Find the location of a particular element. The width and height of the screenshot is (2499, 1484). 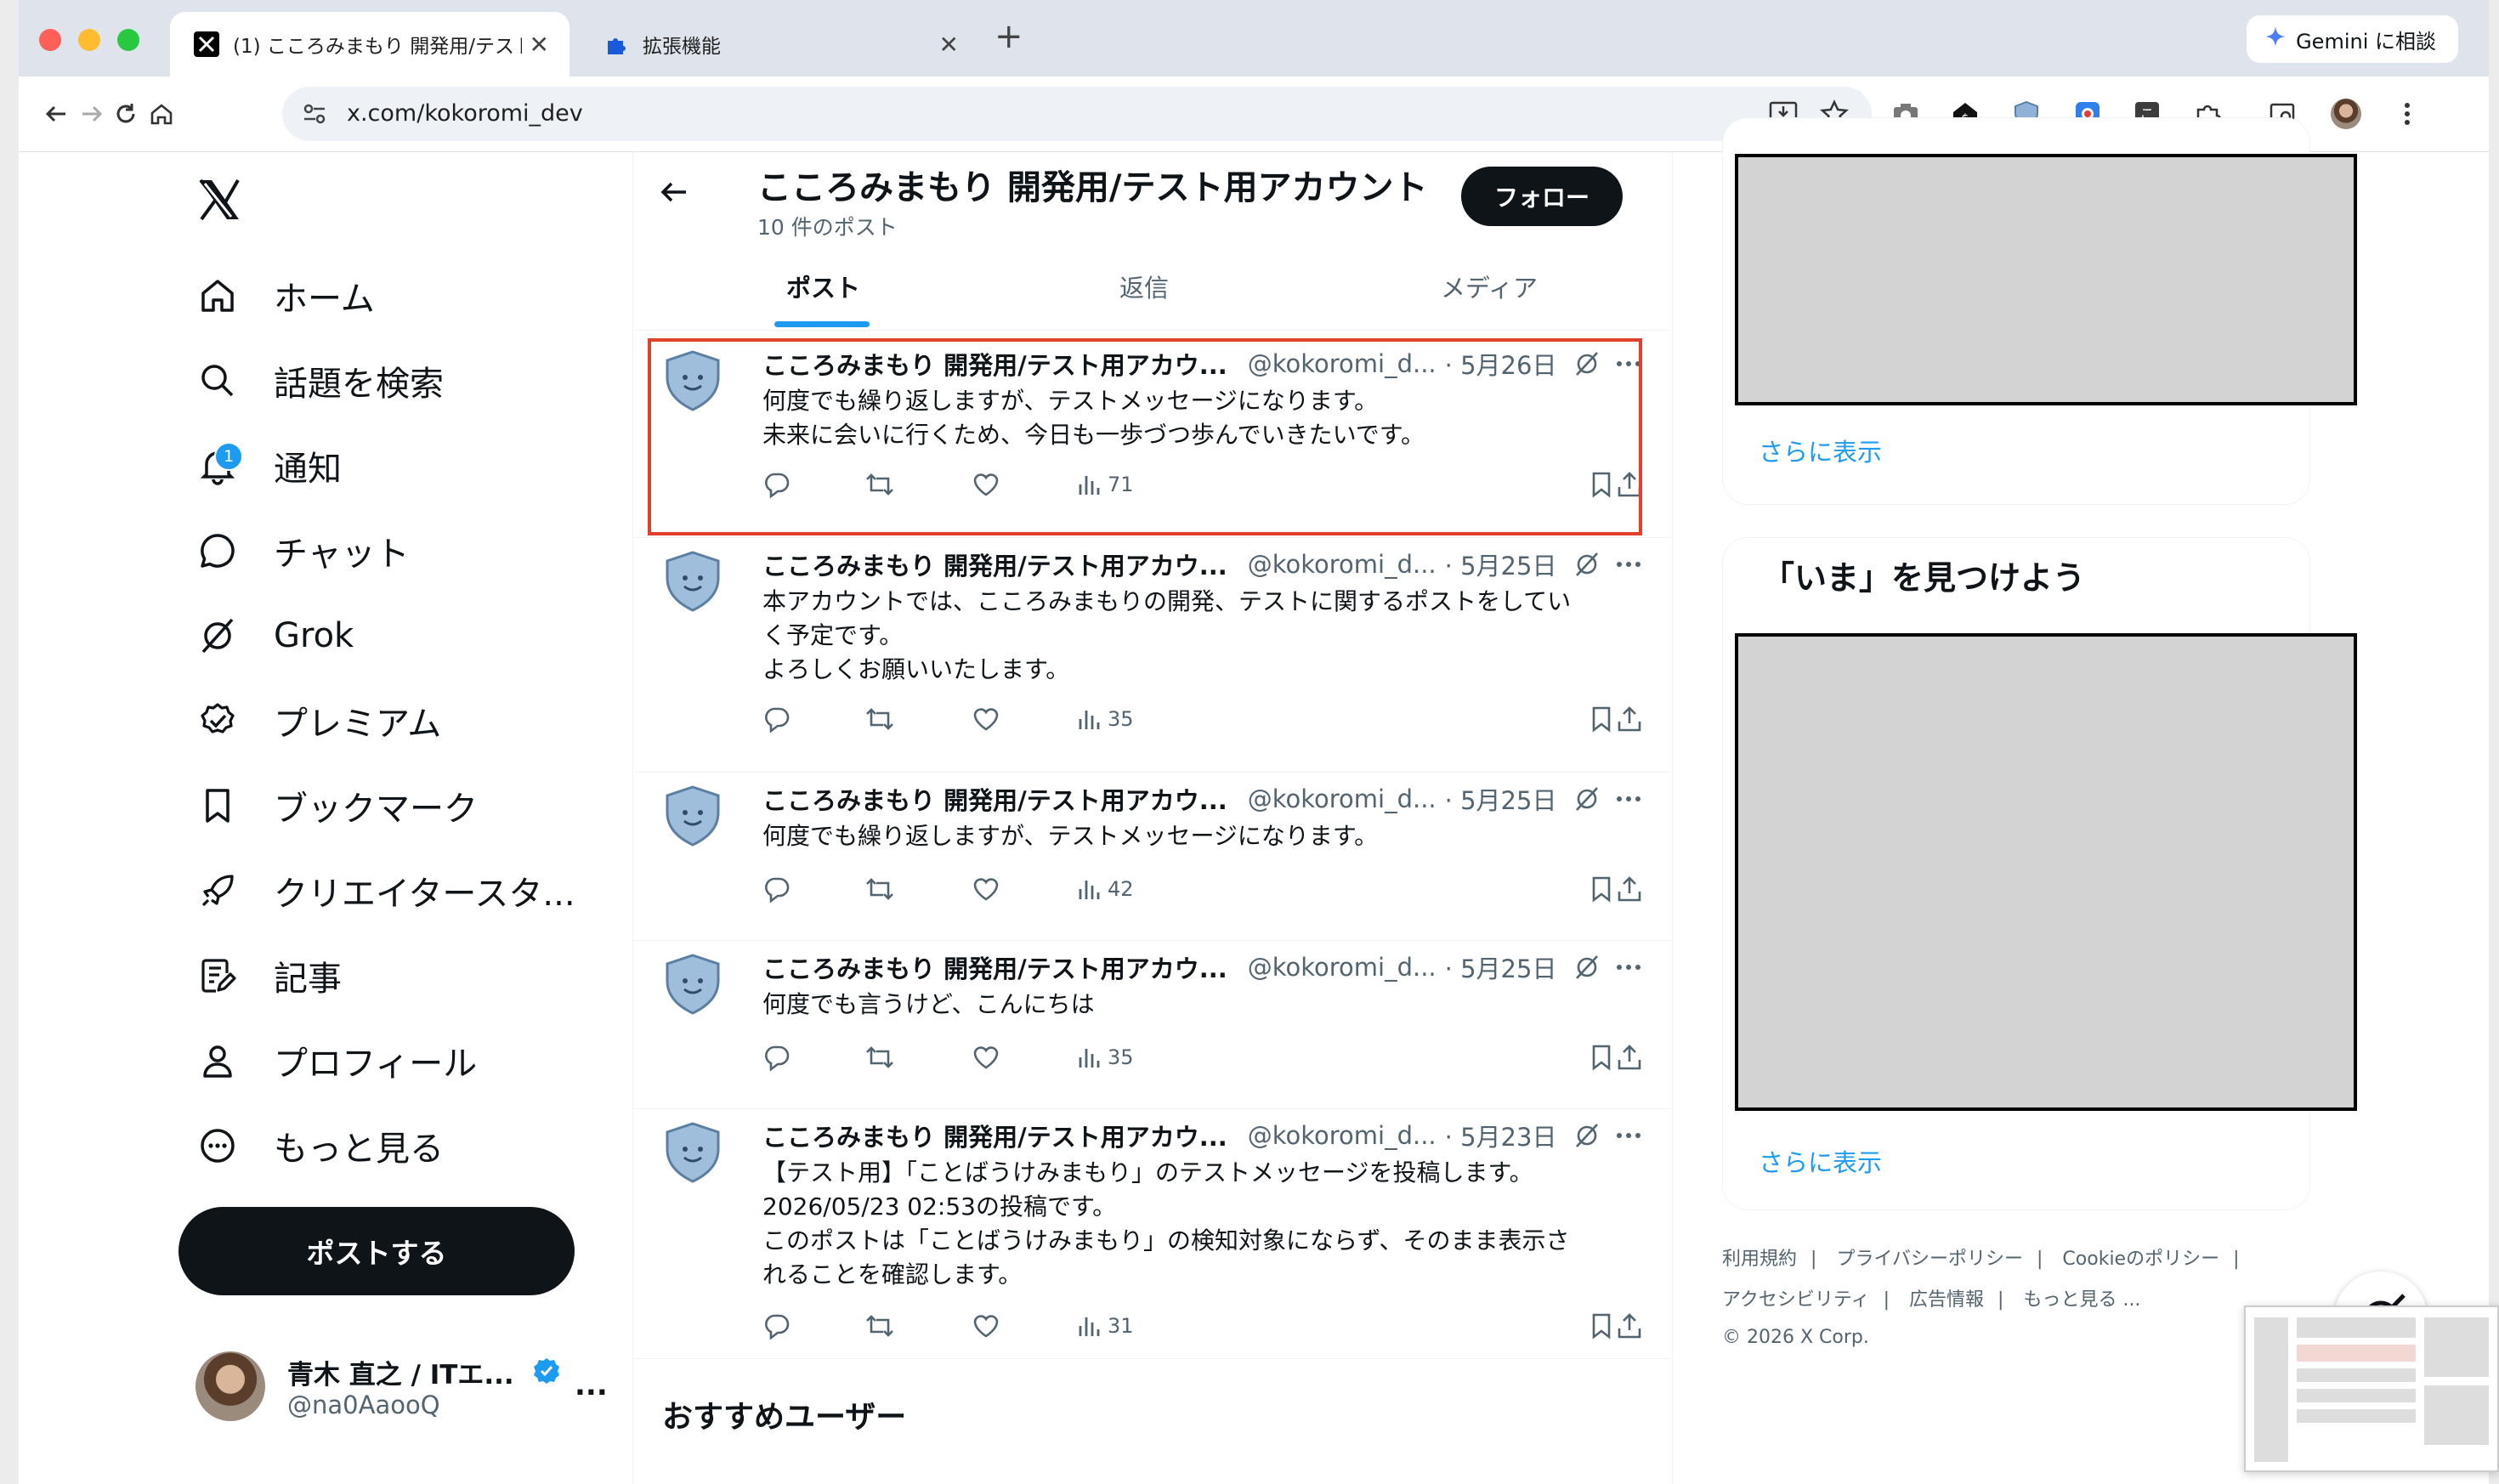

back-button is located at coordinates (56, 114).